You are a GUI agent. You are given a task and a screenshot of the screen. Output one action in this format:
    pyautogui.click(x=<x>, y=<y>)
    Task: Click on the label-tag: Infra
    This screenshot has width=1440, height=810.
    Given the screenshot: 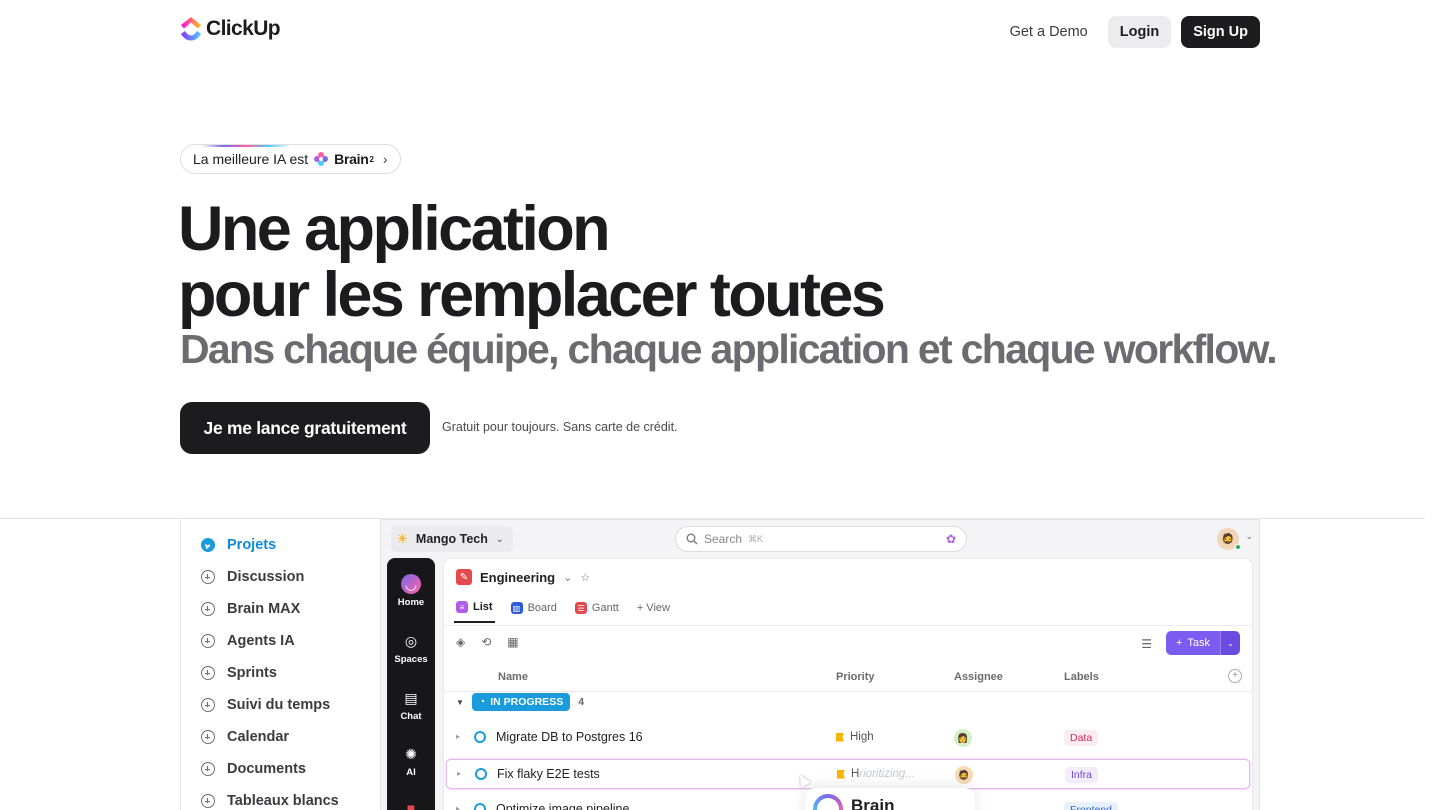 What is the action you would take?
    pyautogui.click(x=1082, y=775)
    